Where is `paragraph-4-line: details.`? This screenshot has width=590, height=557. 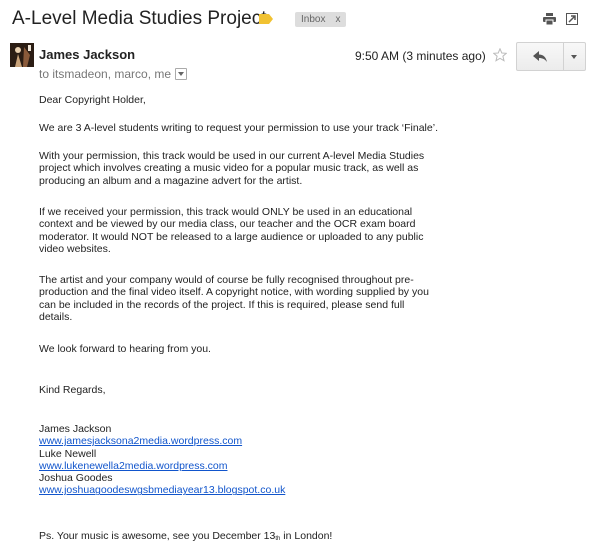
paragraph-4-line: details. is located at coordinates (56, 316).